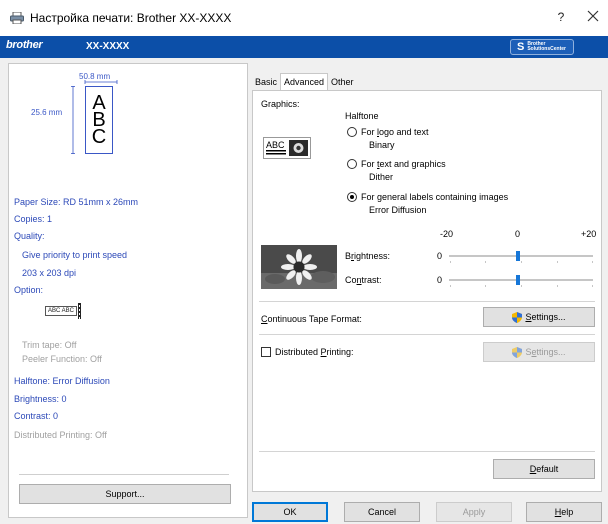  Describe the element at coordinates (47, 112) in the screenshot. I see `preview-height-label: 25.6 mm` at that location.